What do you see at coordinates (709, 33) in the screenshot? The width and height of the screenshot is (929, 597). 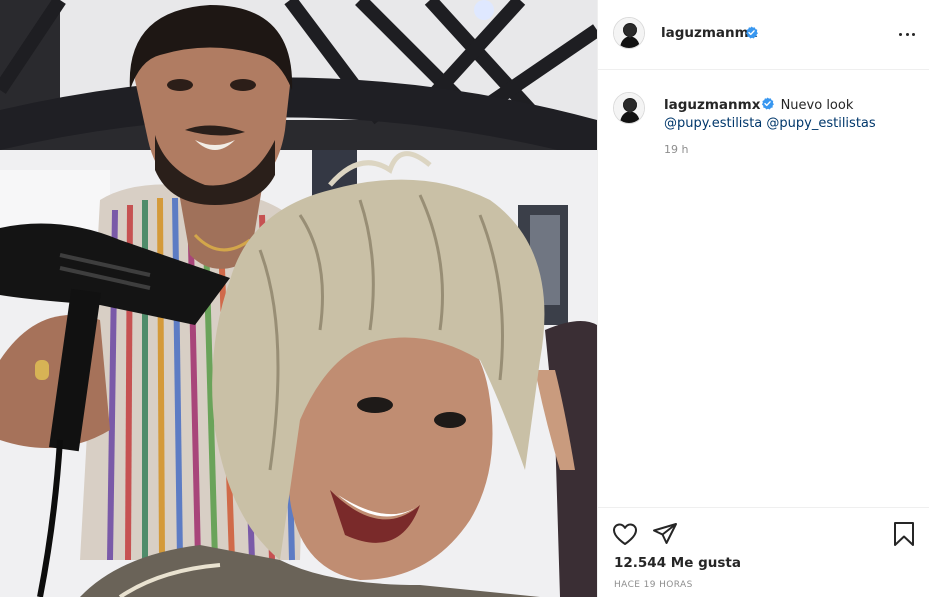 I see `header-username: laguzmanmx` at bounding box center [709, 33].